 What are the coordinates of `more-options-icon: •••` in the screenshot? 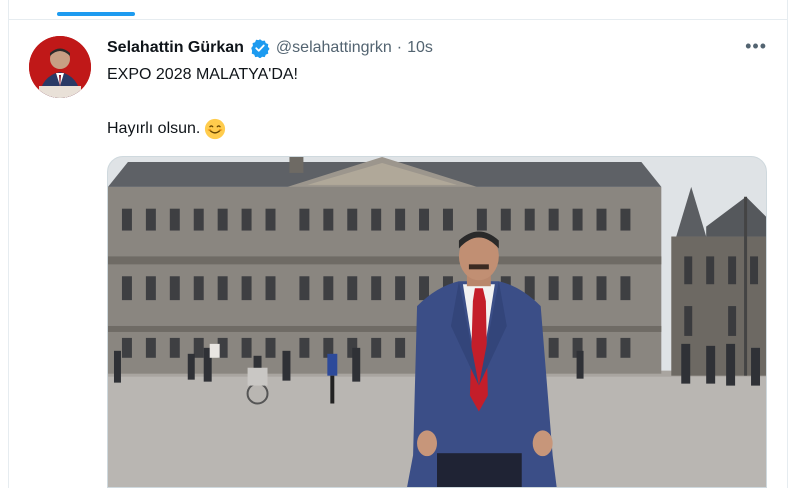 It's located at (756, 46).